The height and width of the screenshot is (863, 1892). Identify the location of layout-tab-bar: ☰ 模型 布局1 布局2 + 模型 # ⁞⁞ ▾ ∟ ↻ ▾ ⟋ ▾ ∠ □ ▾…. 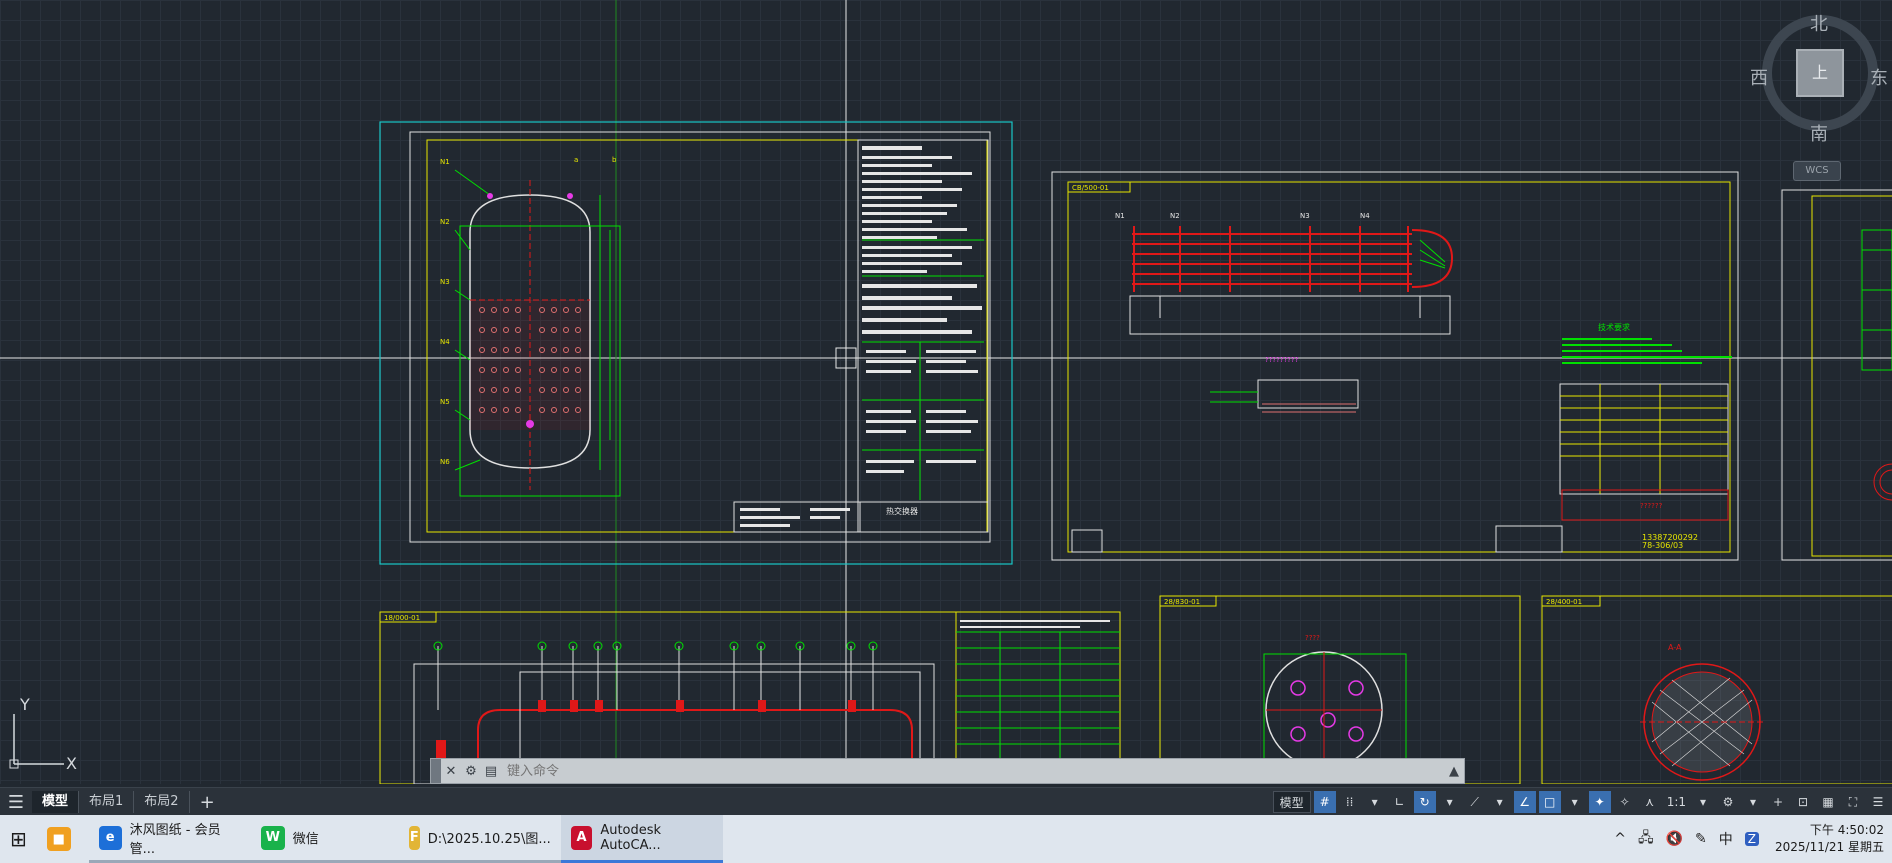
(946, 801).